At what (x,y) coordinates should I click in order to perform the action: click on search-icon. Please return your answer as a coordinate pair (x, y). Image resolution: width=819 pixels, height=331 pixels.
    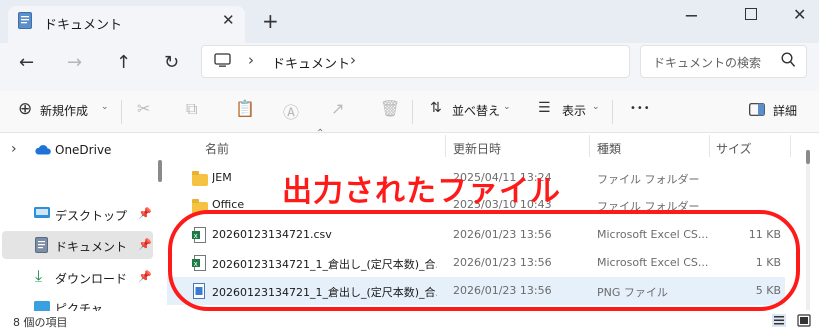
    Looking at the image, I should click on (788, 60).